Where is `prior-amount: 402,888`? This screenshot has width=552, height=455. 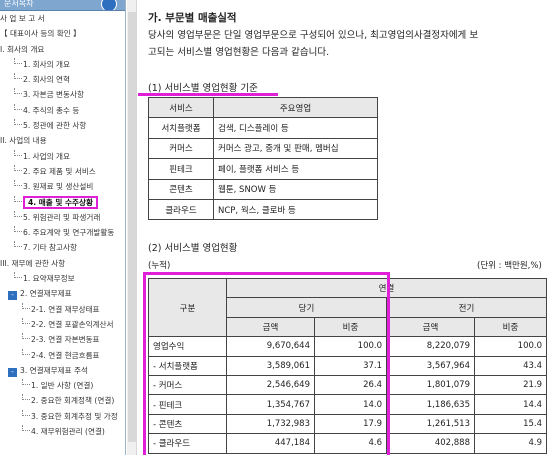 prior-amount: 402,888 is located at coordinates (430, 443).